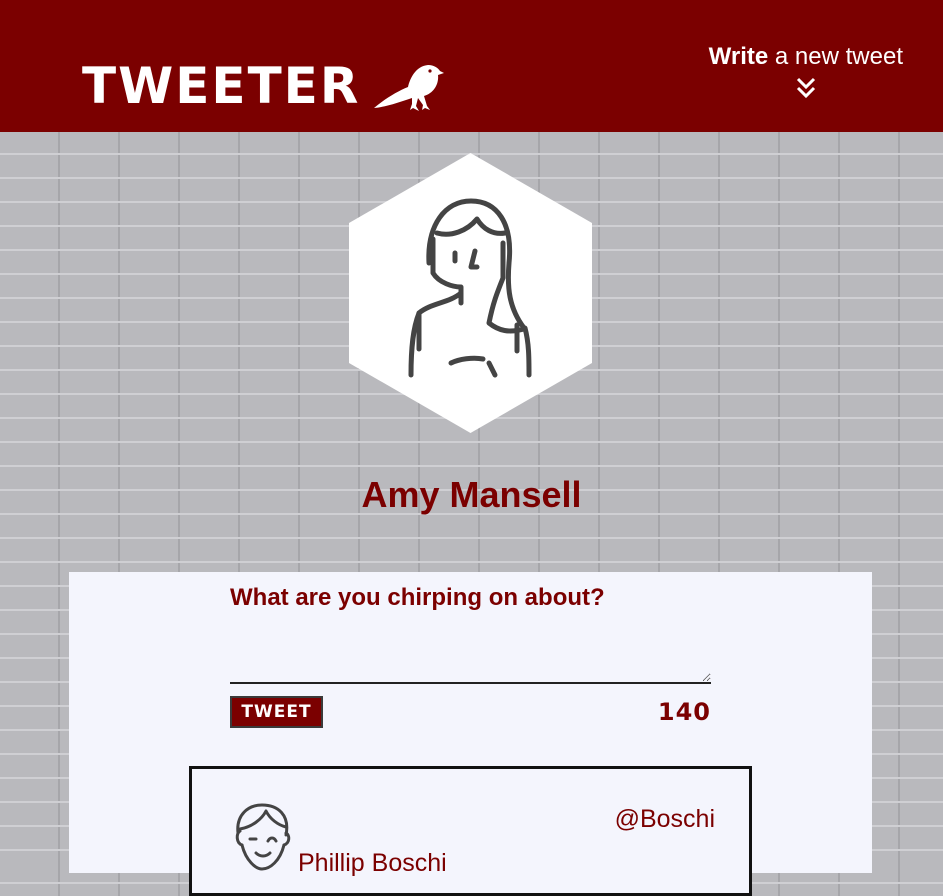 Image resolution: width=943 pixels, height=896 pixels. What do you see at coordinates (470, 293) in the screenshot?
I see `profile-avatar` at bounding box center [470, 293].